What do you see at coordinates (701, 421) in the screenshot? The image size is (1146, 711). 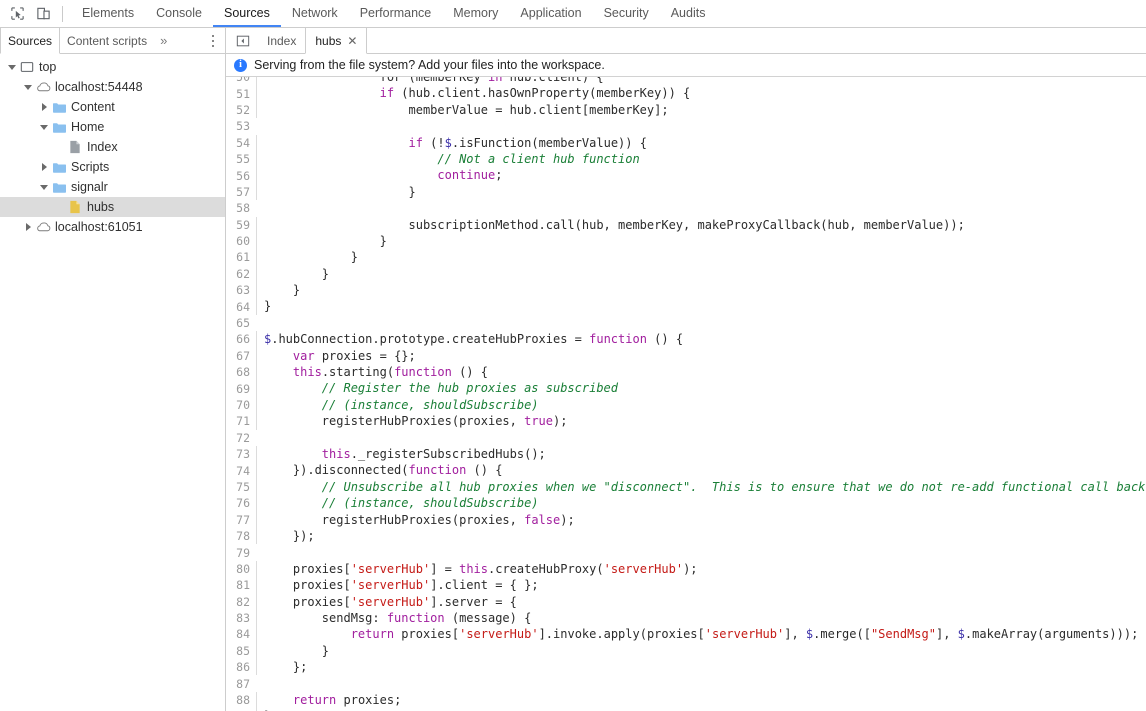 I see `line-content: registerHubProxies(proxies, true);` at bounding box center [701, 421].